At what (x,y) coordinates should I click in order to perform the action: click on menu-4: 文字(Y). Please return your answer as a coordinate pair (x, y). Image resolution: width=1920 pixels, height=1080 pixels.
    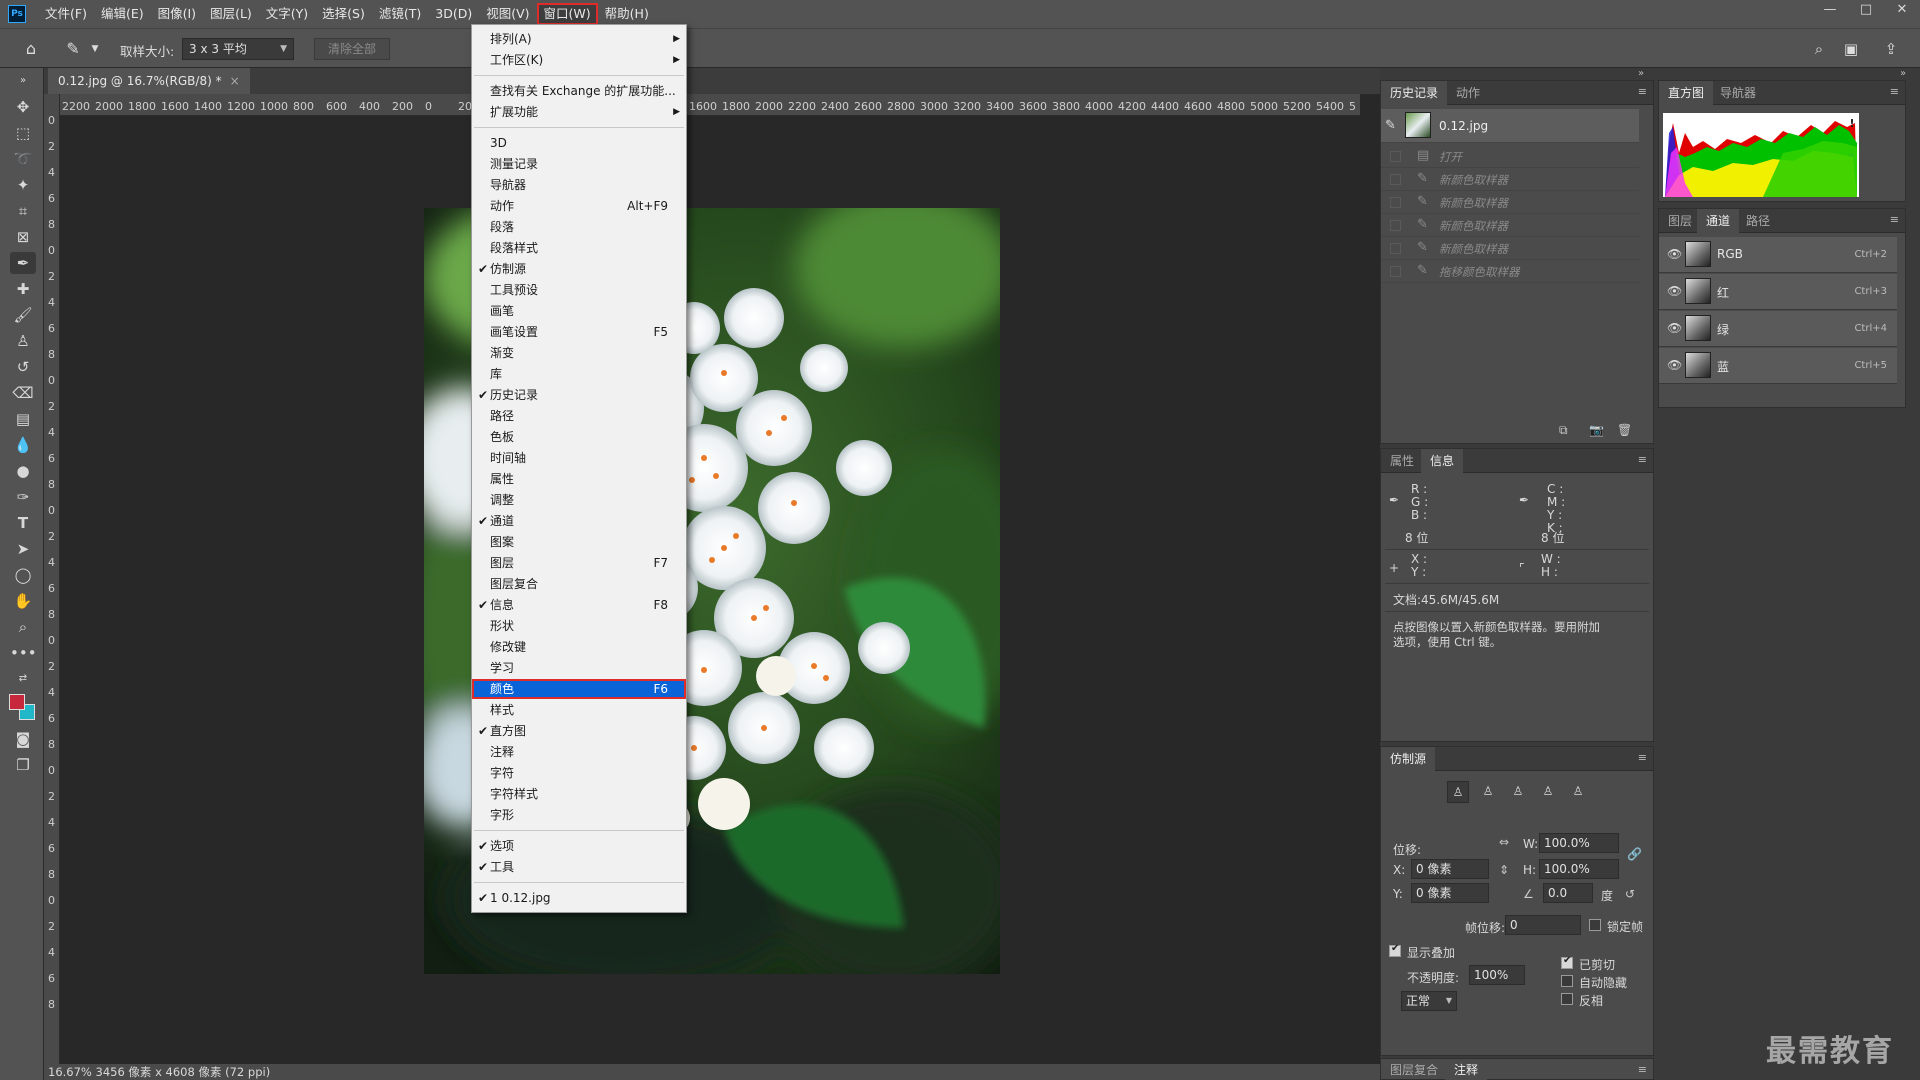
    Looking at the image, I should click on (287, 14).